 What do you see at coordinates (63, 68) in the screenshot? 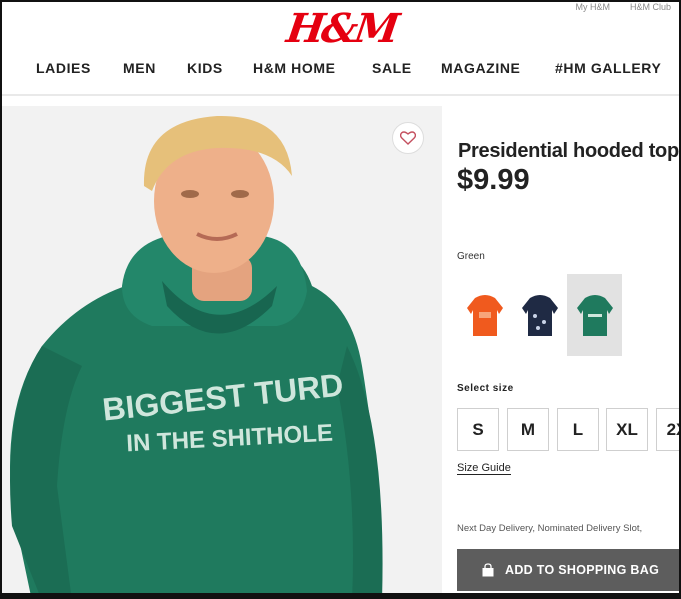
I see `nav-item-ladies: LADIES` at bounding box center [63, 68].